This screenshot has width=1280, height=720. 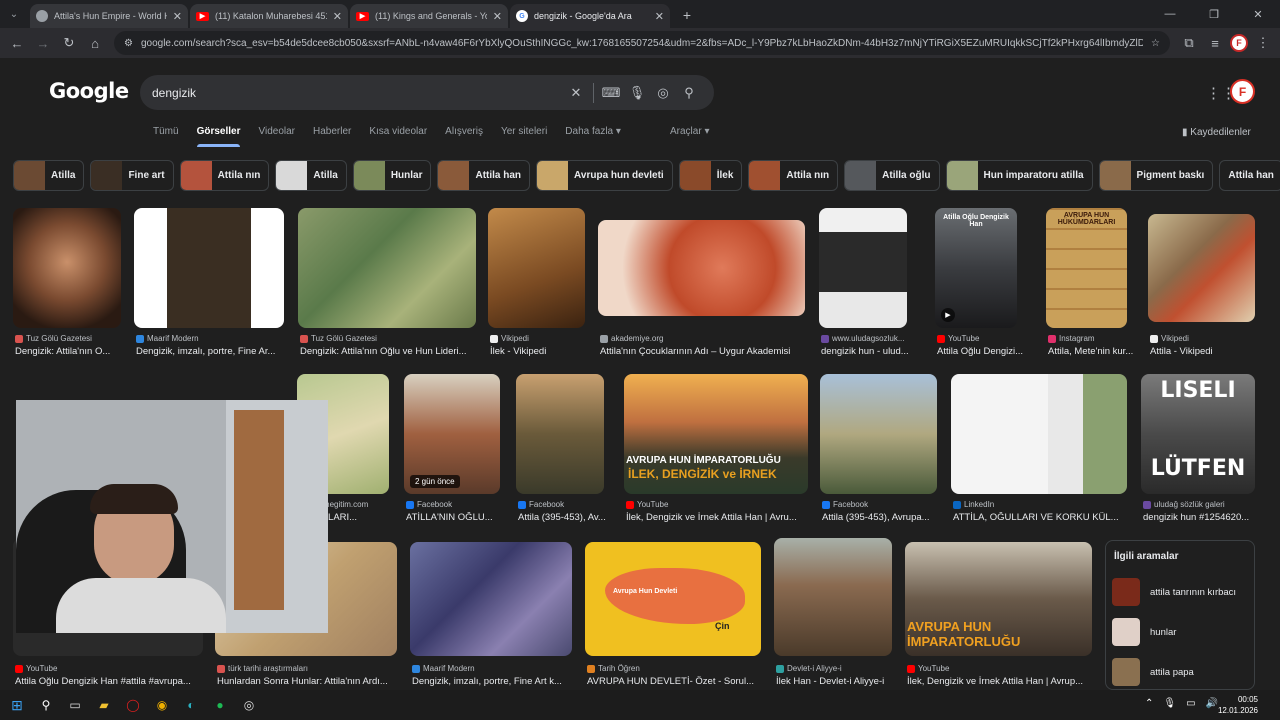 What do you see at coordinates (89, 91) in the screenshot?
I see `google-logo: Google` at bounding box center [89, 91].